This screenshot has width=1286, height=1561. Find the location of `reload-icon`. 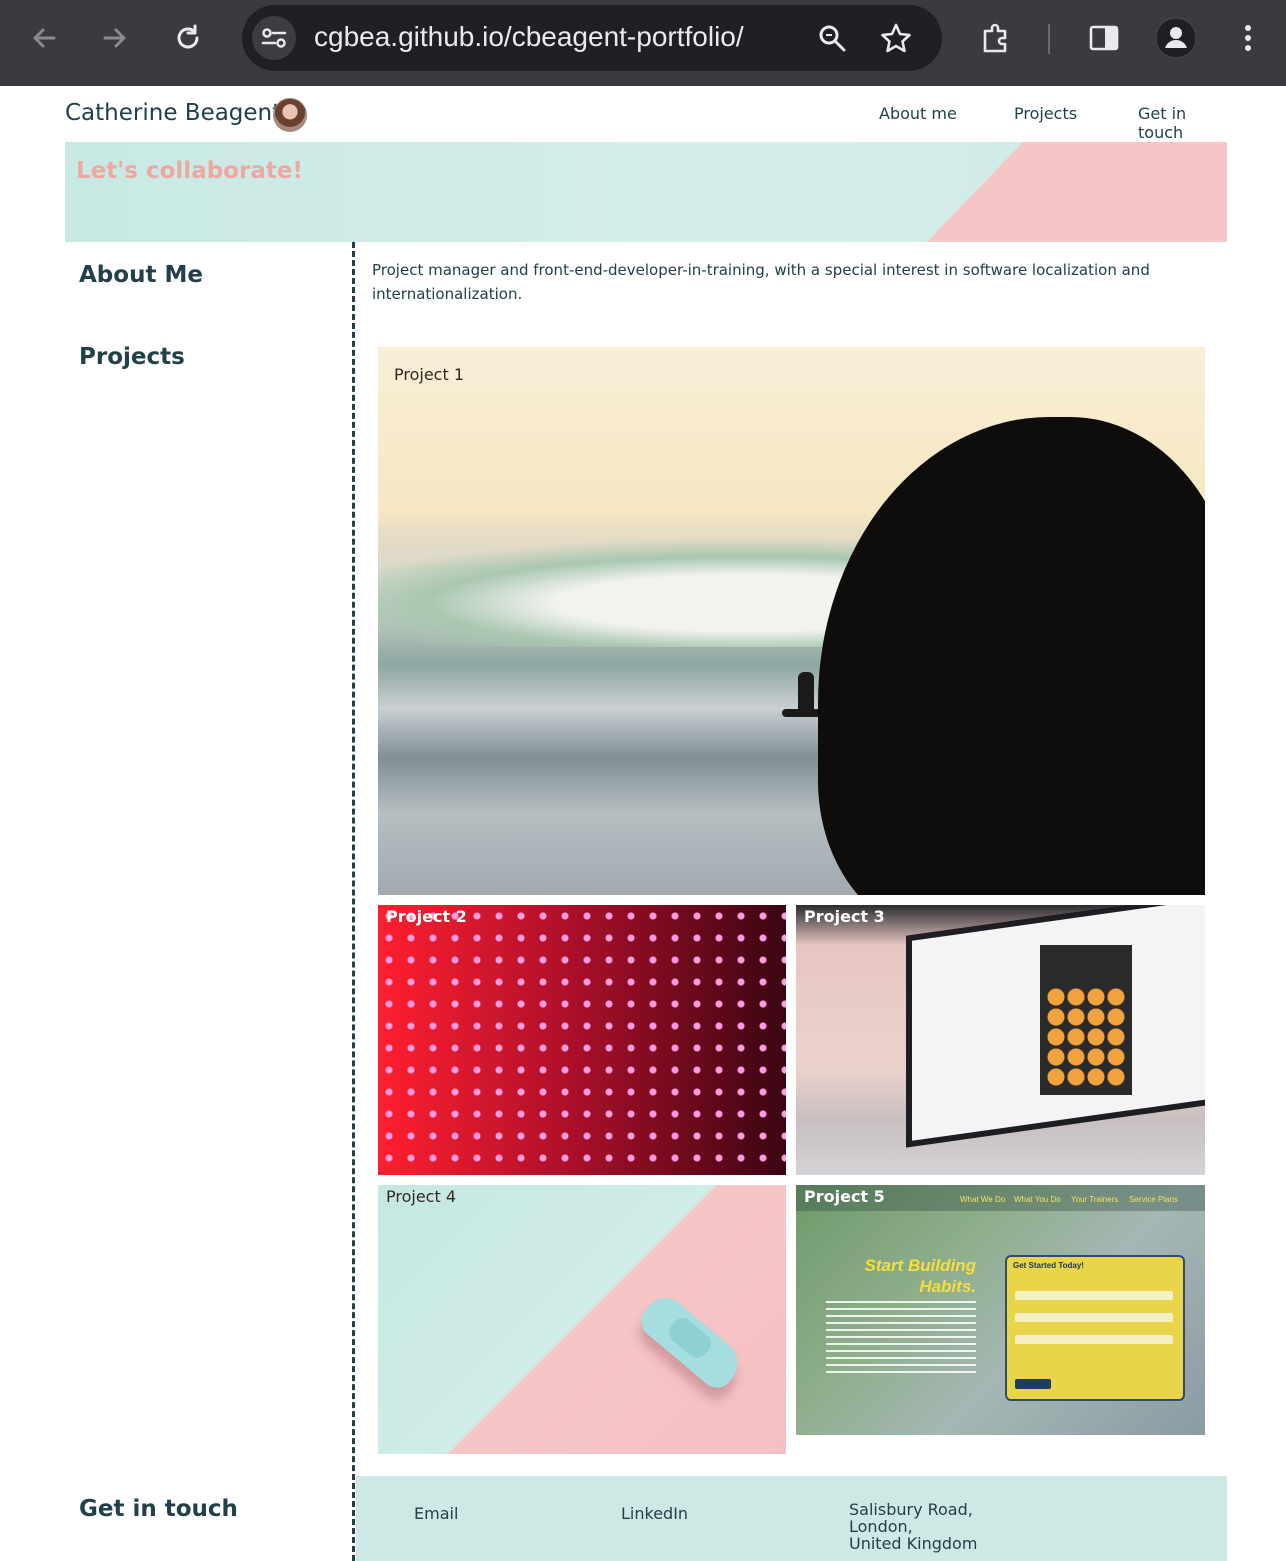

reload-icon is located at coordinates (188, 36).